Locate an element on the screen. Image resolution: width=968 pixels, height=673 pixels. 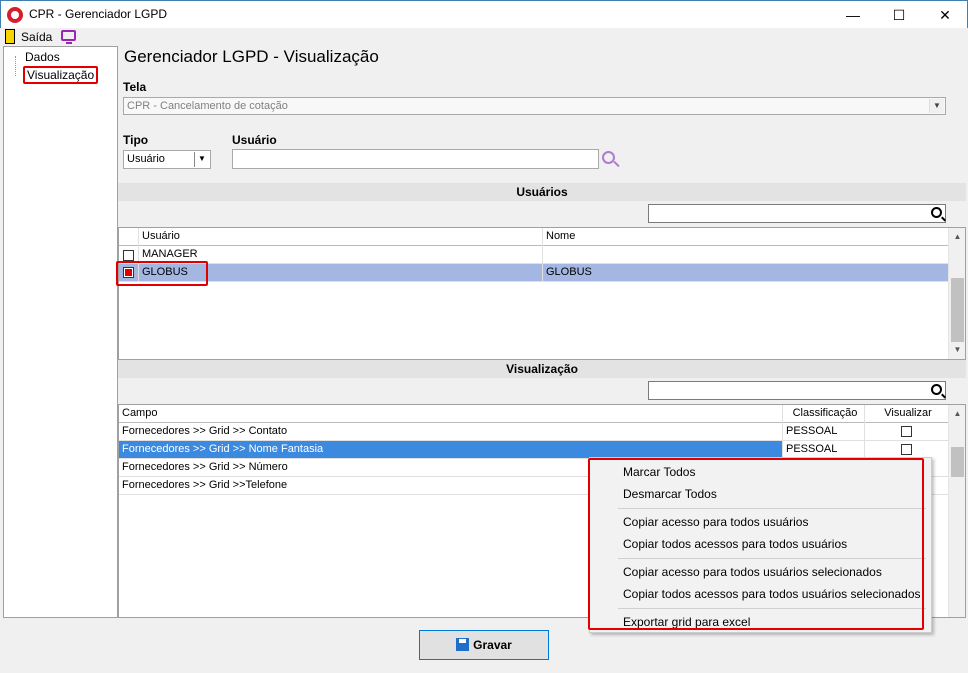
exit-button: Saída is located at coordinates (36, 37).